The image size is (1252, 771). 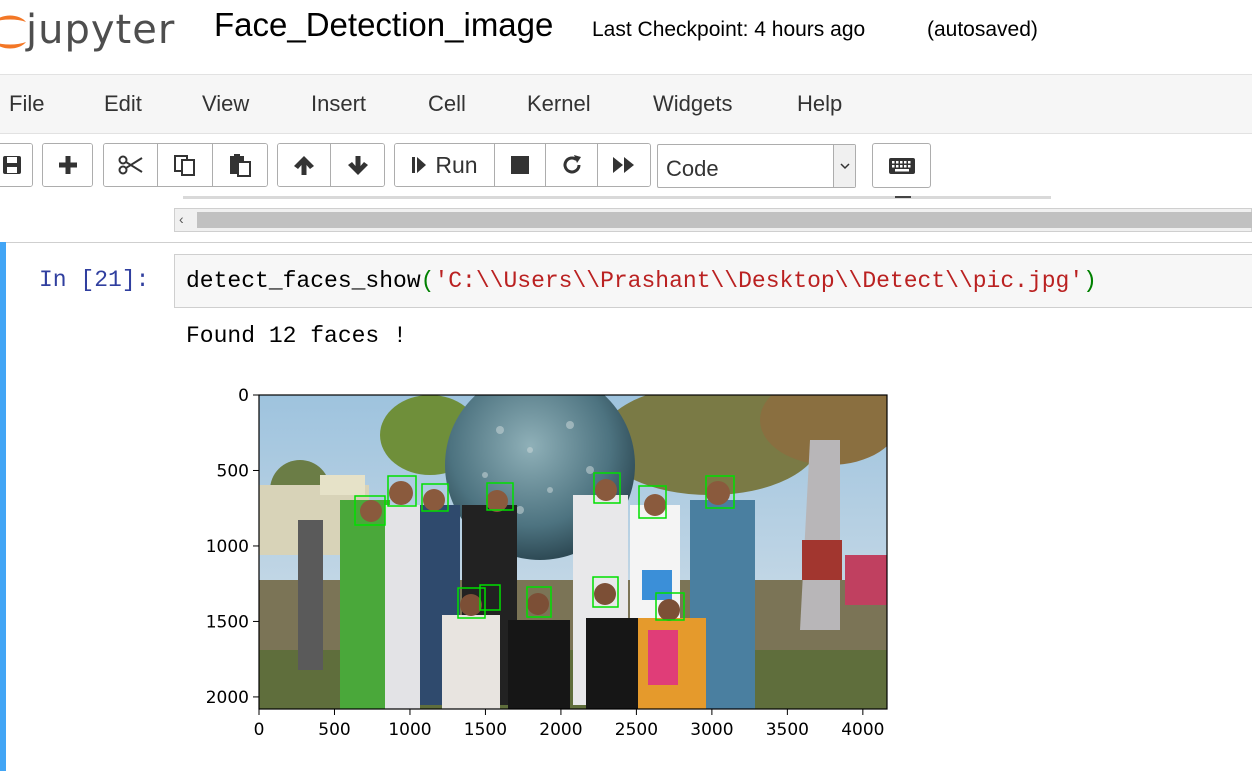 I want to click on code-function: detect_faces_show, so click(x=303, y=281).